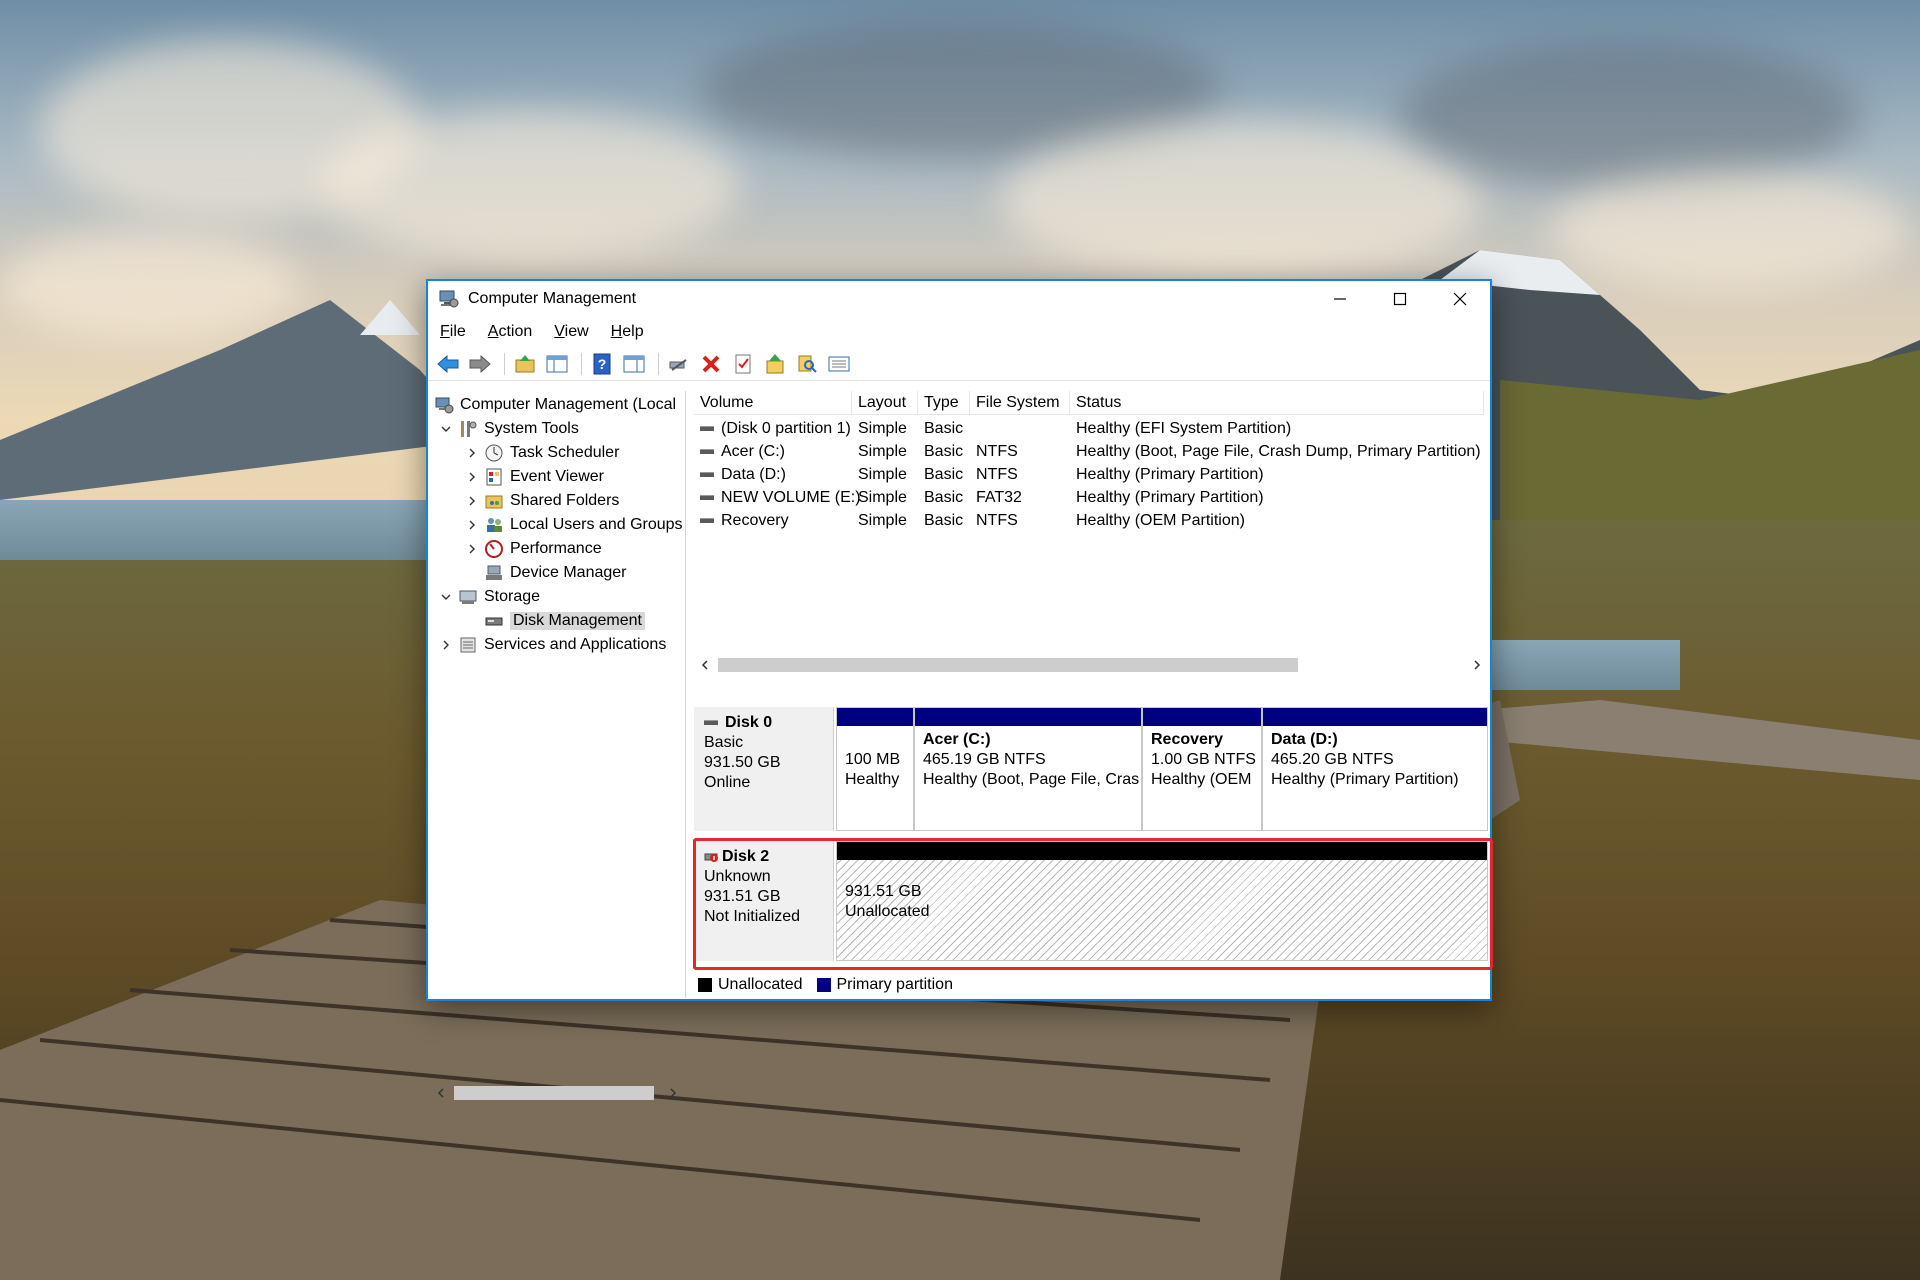 The image size is (1920, 1280). Describe the element at coordinates (1277, 403) in the screenshot. I see `column-header-status: Status` at that location.